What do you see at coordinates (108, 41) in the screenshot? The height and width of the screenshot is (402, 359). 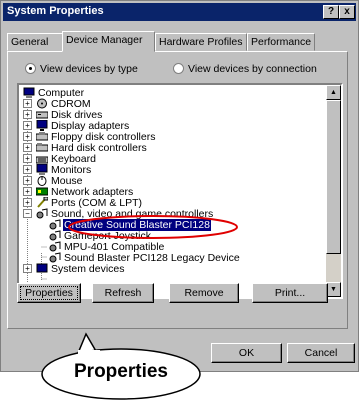 I see `tab-device-manager: Device Manager` at bounding box center [108, 41].